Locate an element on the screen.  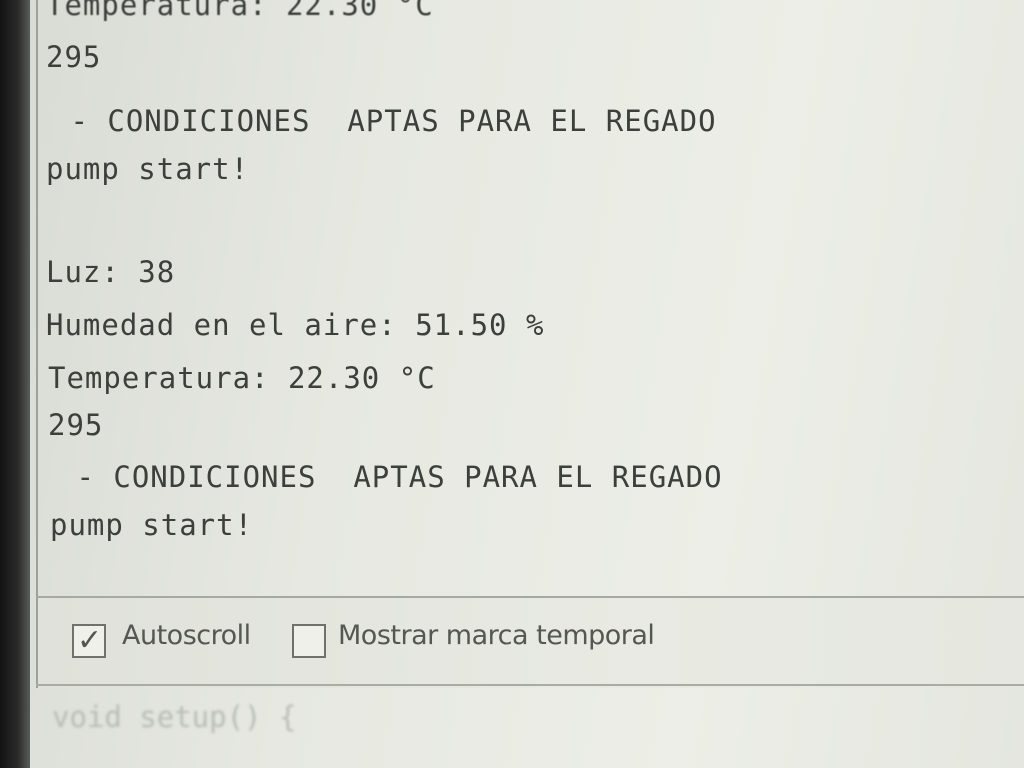
serial-monitor-toolbar: ✓ Autoscroll Mostrar marca temporal is located at coordinates (530, 642).